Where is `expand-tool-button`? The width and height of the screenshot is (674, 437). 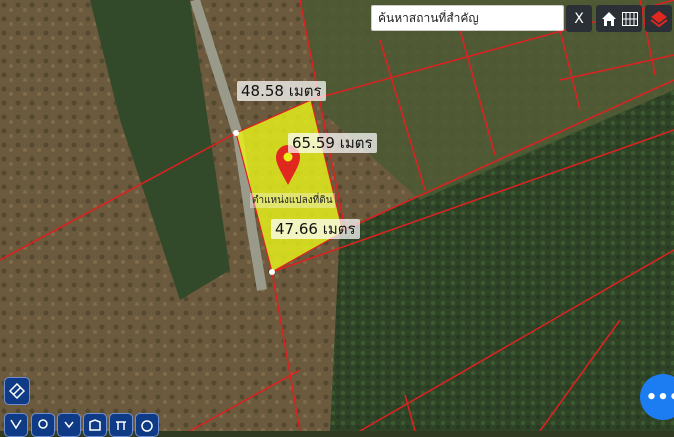
expand-tool-button is located at coordinates (69, 425).